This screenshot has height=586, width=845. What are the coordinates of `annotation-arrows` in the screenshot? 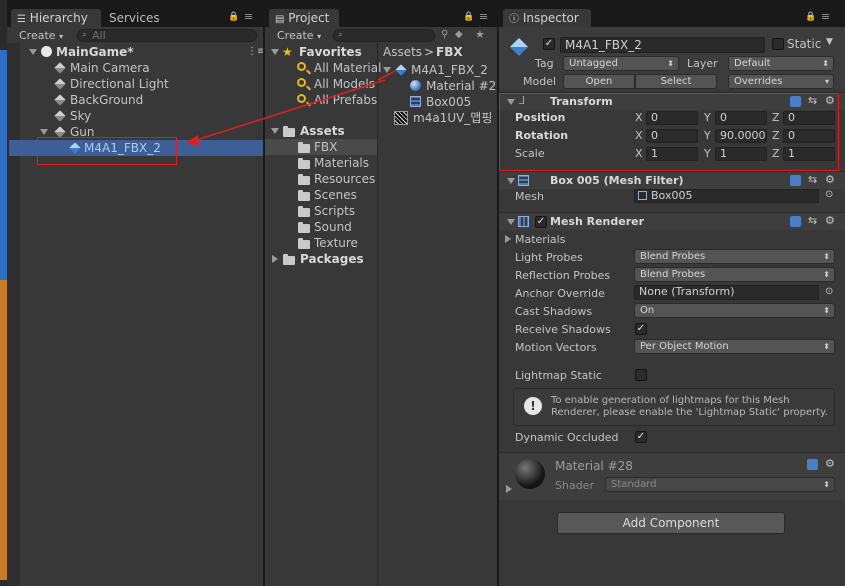 It's located at (291, 108).